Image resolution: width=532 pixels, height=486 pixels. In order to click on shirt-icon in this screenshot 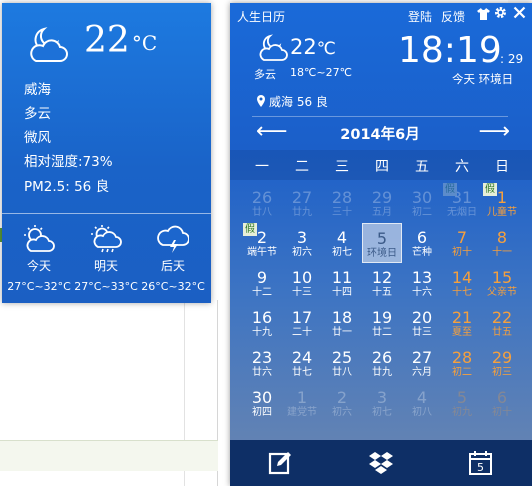, I will do `click(483, 15)`.